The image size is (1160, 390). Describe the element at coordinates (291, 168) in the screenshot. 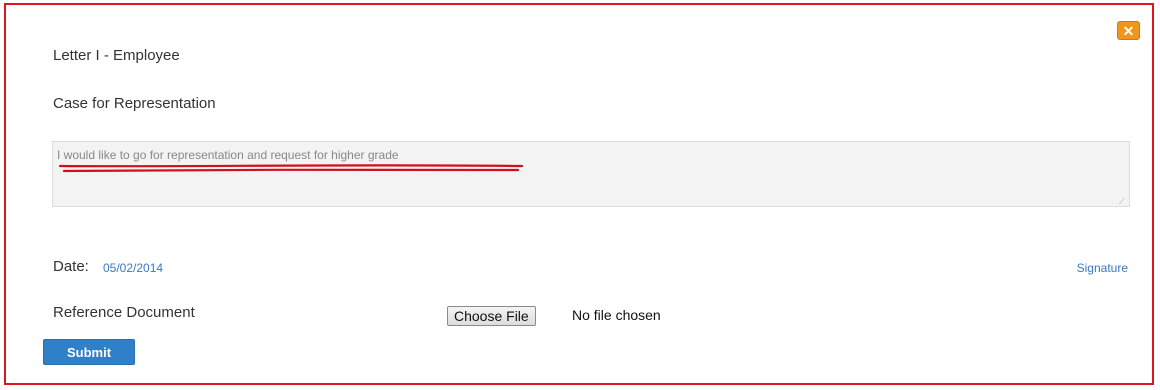

I see `annotation-underline` at that location.